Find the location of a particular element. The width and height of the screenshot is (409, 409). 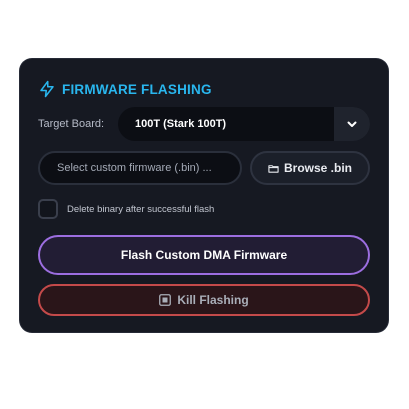

folder-icon is located at coordinates (273, 168).